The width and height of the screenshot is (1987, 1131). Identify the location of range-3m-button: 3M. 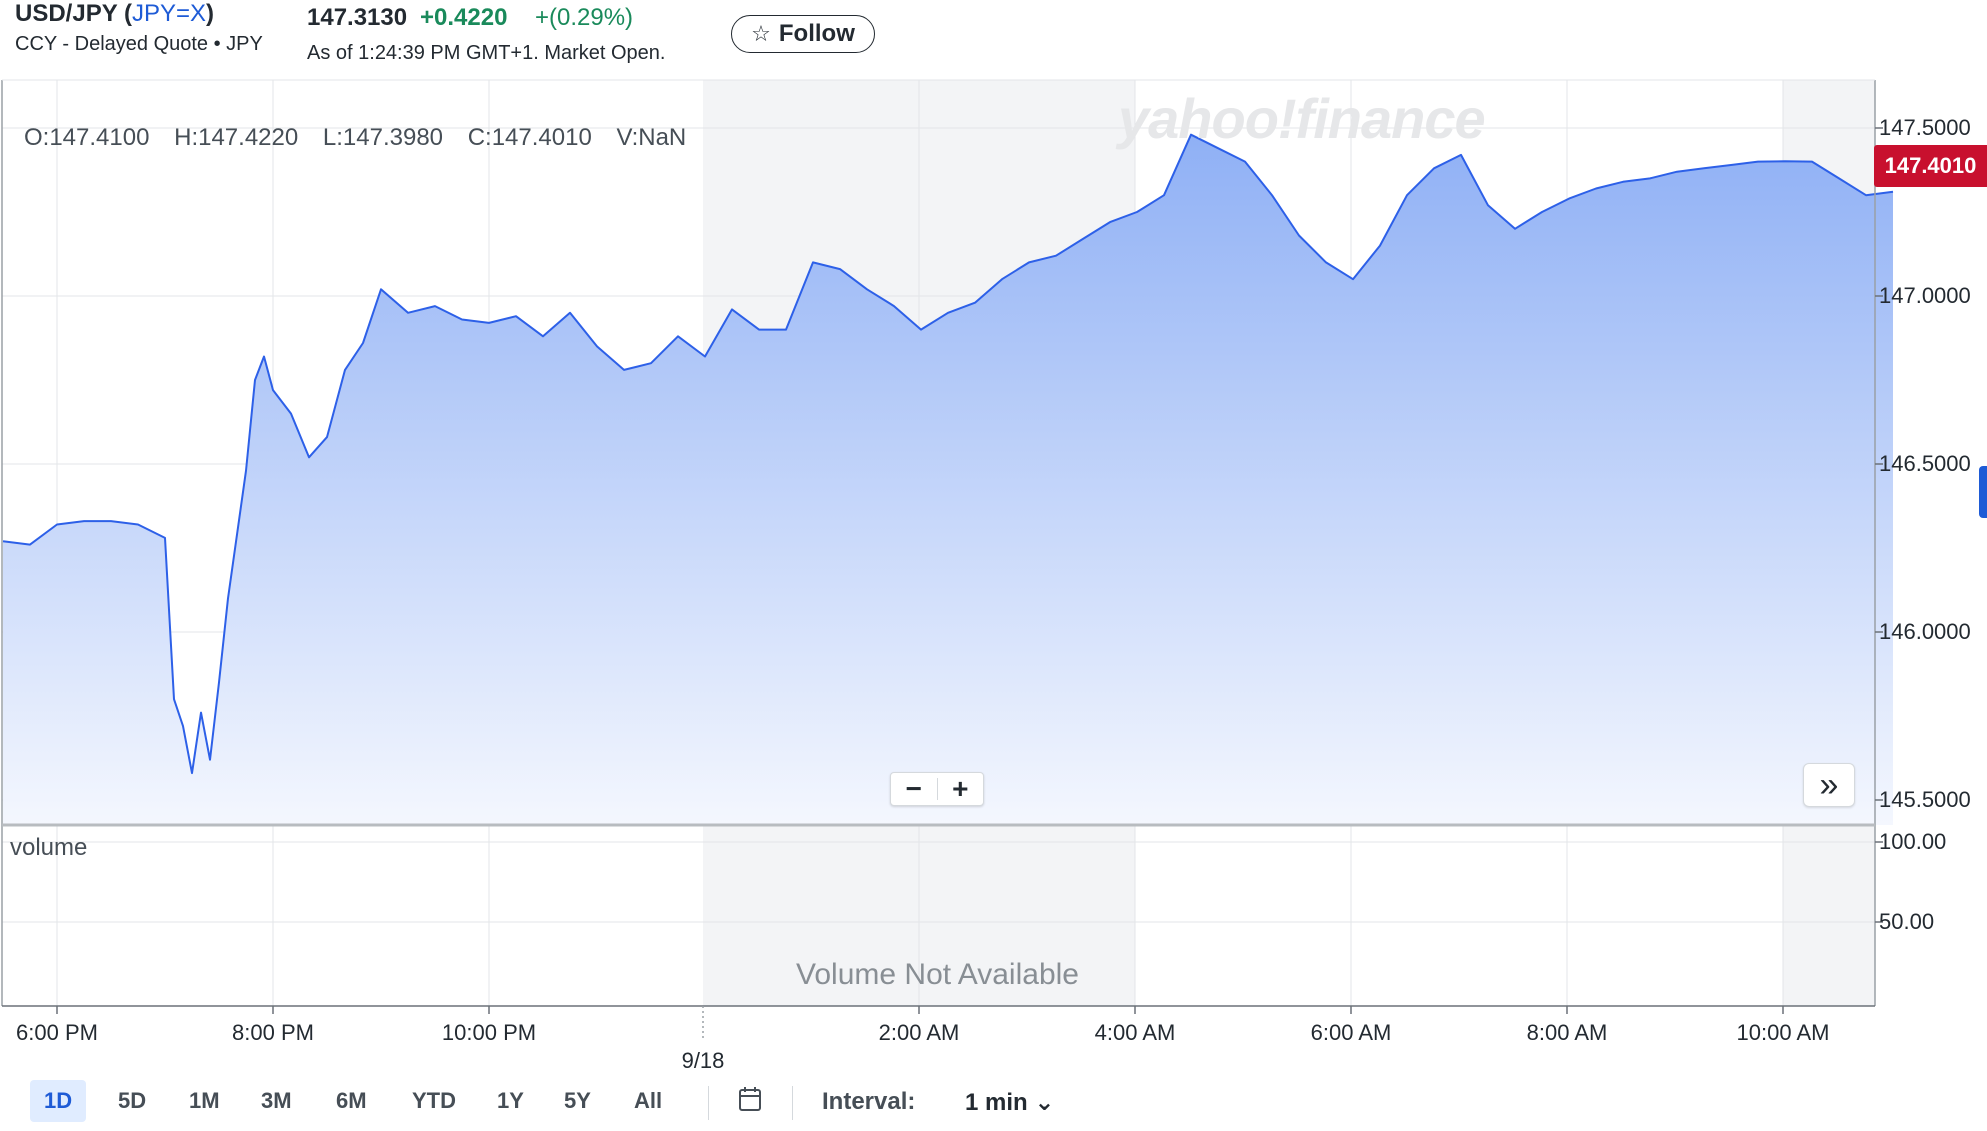
(276, 1101).